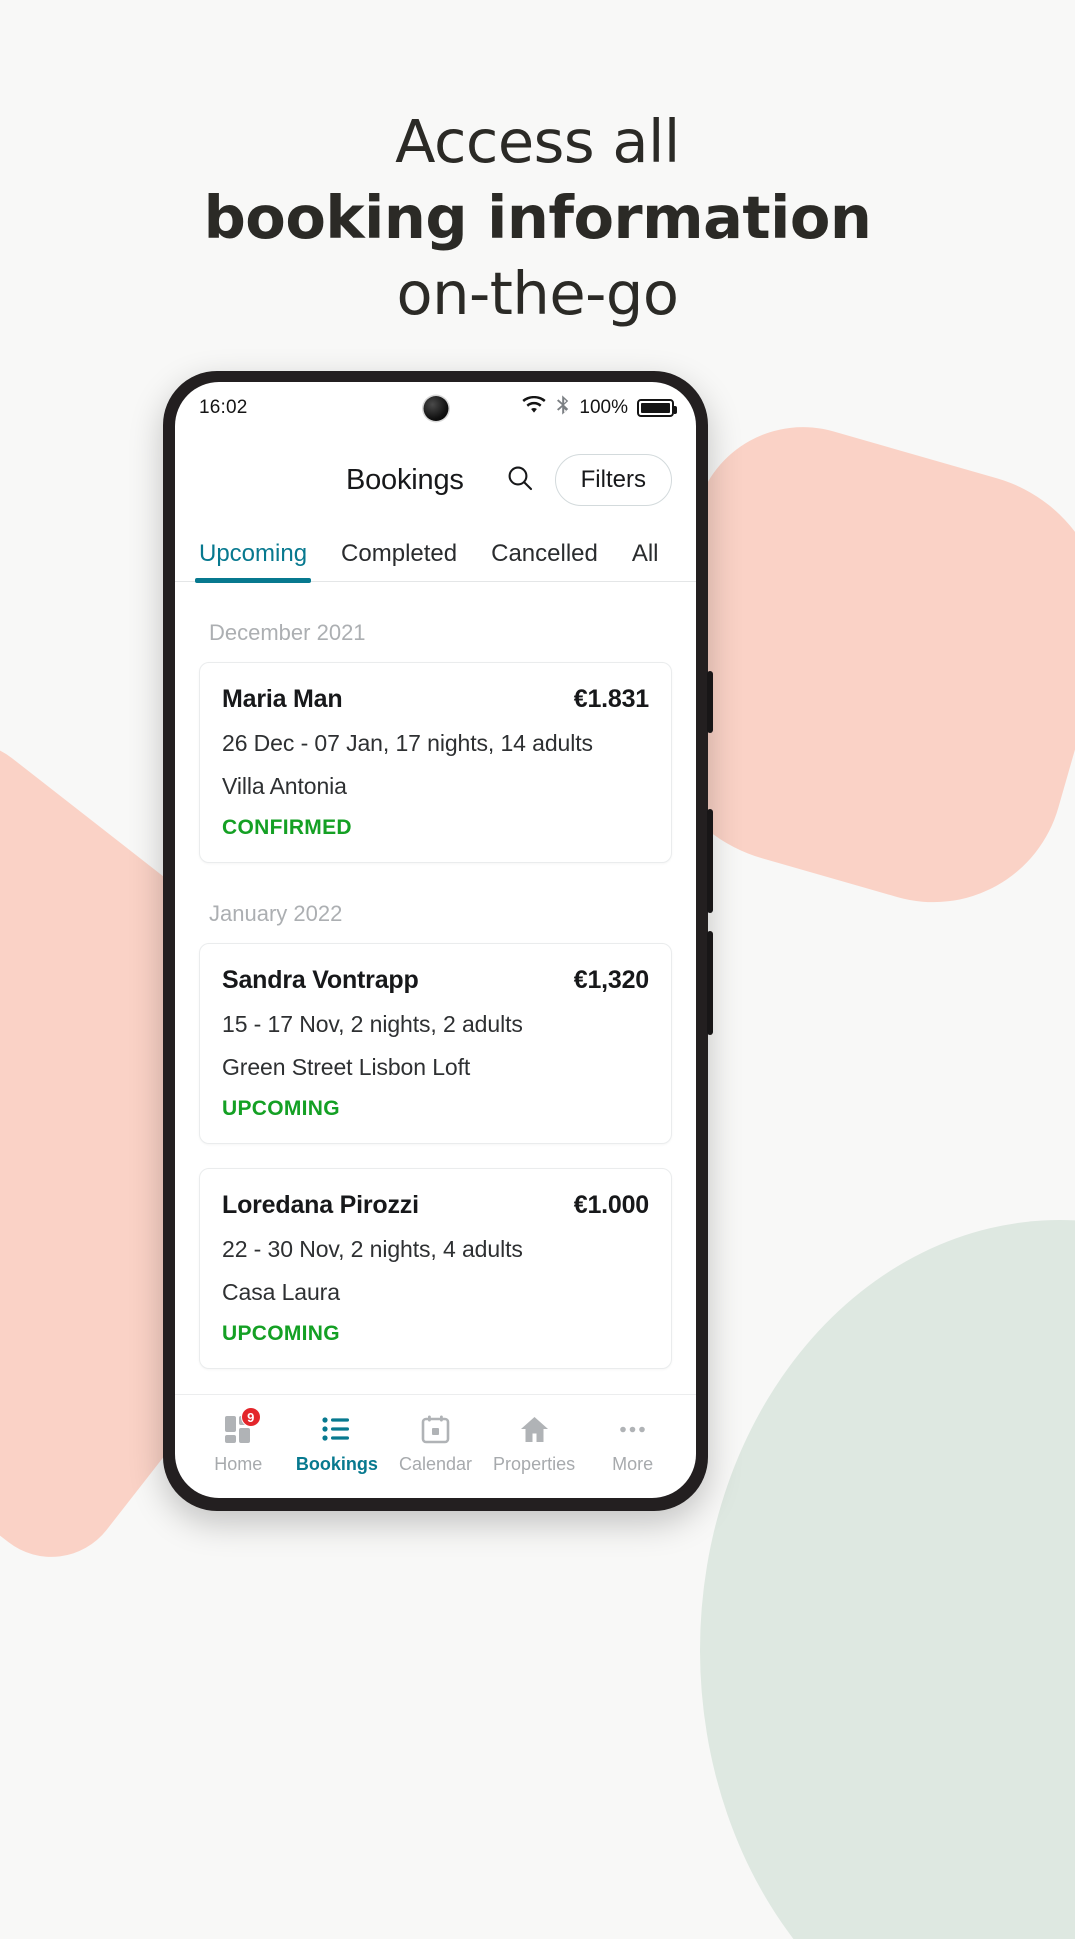 The image size is (1075, 1939). What do you see at coordinates (611, 1205) in the screenshot?
I see `booking-price: €1.000` at bounding box center [611, 1205].